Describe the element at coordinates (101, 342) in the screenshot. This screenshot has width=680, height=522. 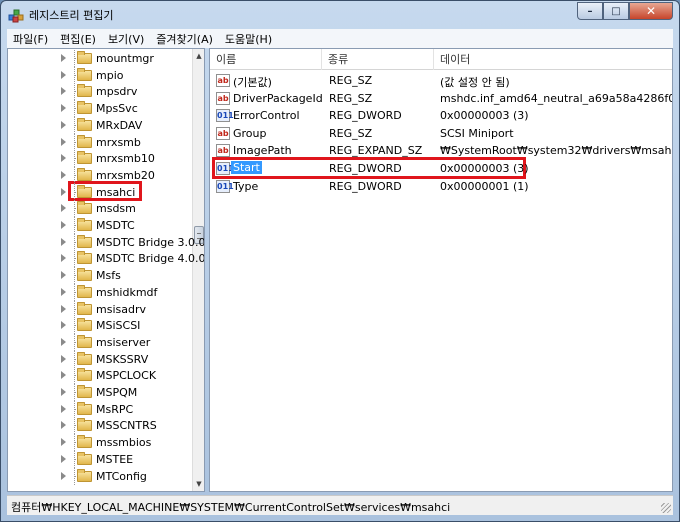
I see `tree-item: msiserver` at that location.